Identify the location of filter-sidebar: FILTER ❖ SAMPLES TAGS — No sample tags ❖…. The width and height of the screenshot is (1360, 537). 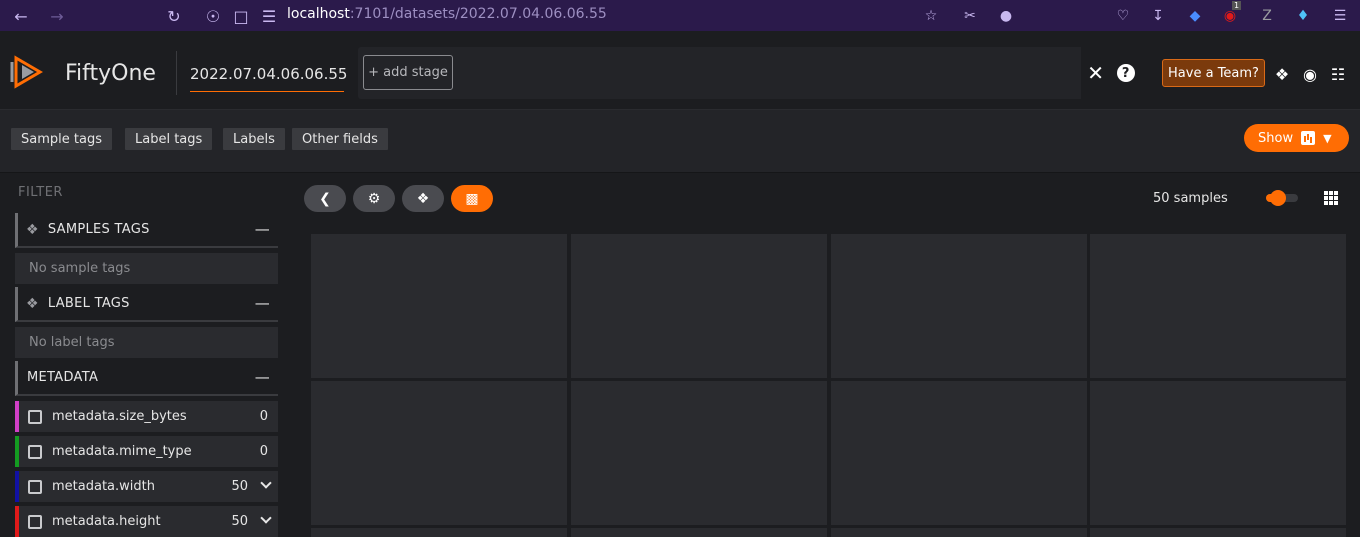
(145, 355).